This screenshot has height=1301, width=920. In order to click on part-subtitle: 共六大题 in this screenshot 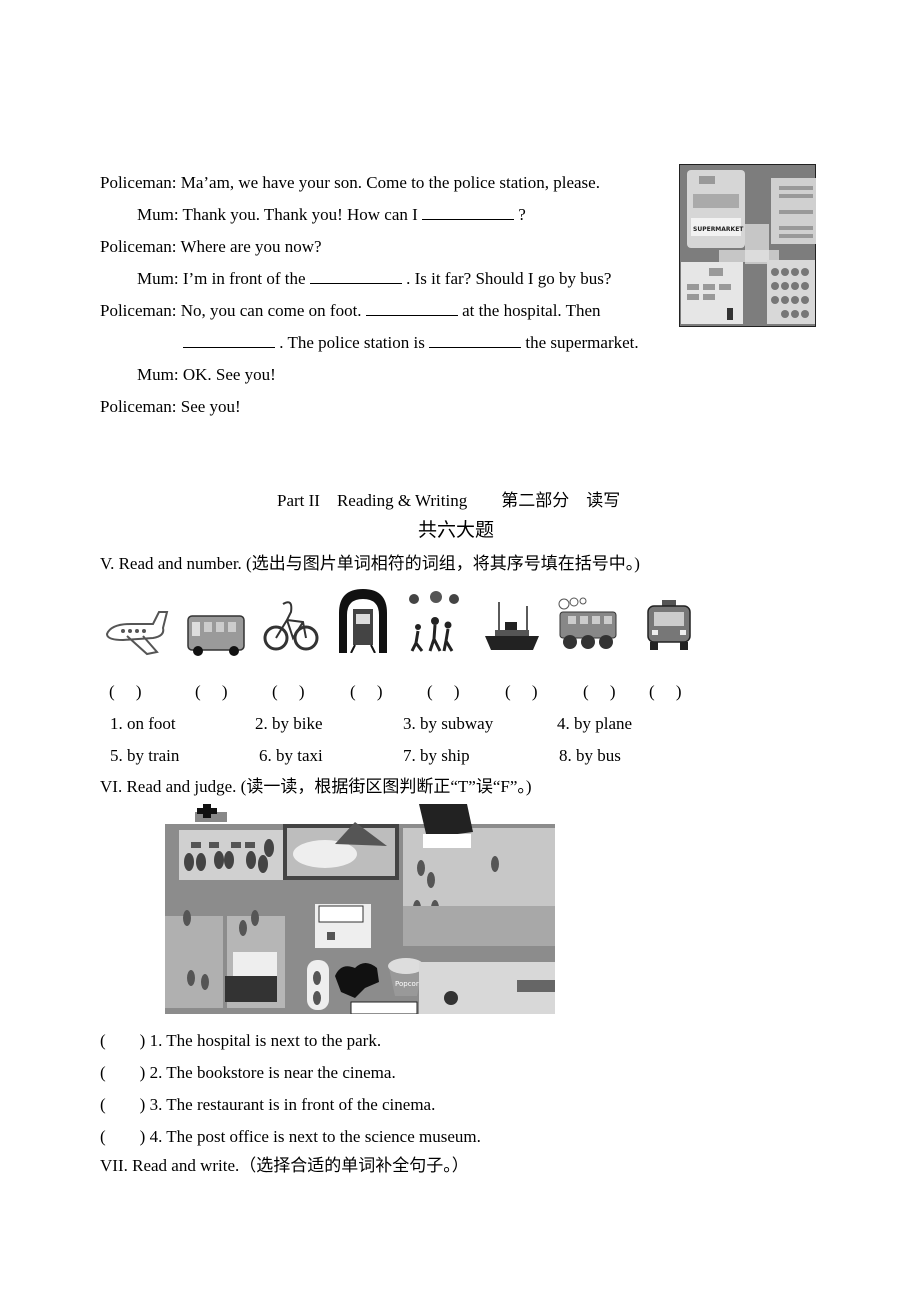, I will do `click(456, 530)`.